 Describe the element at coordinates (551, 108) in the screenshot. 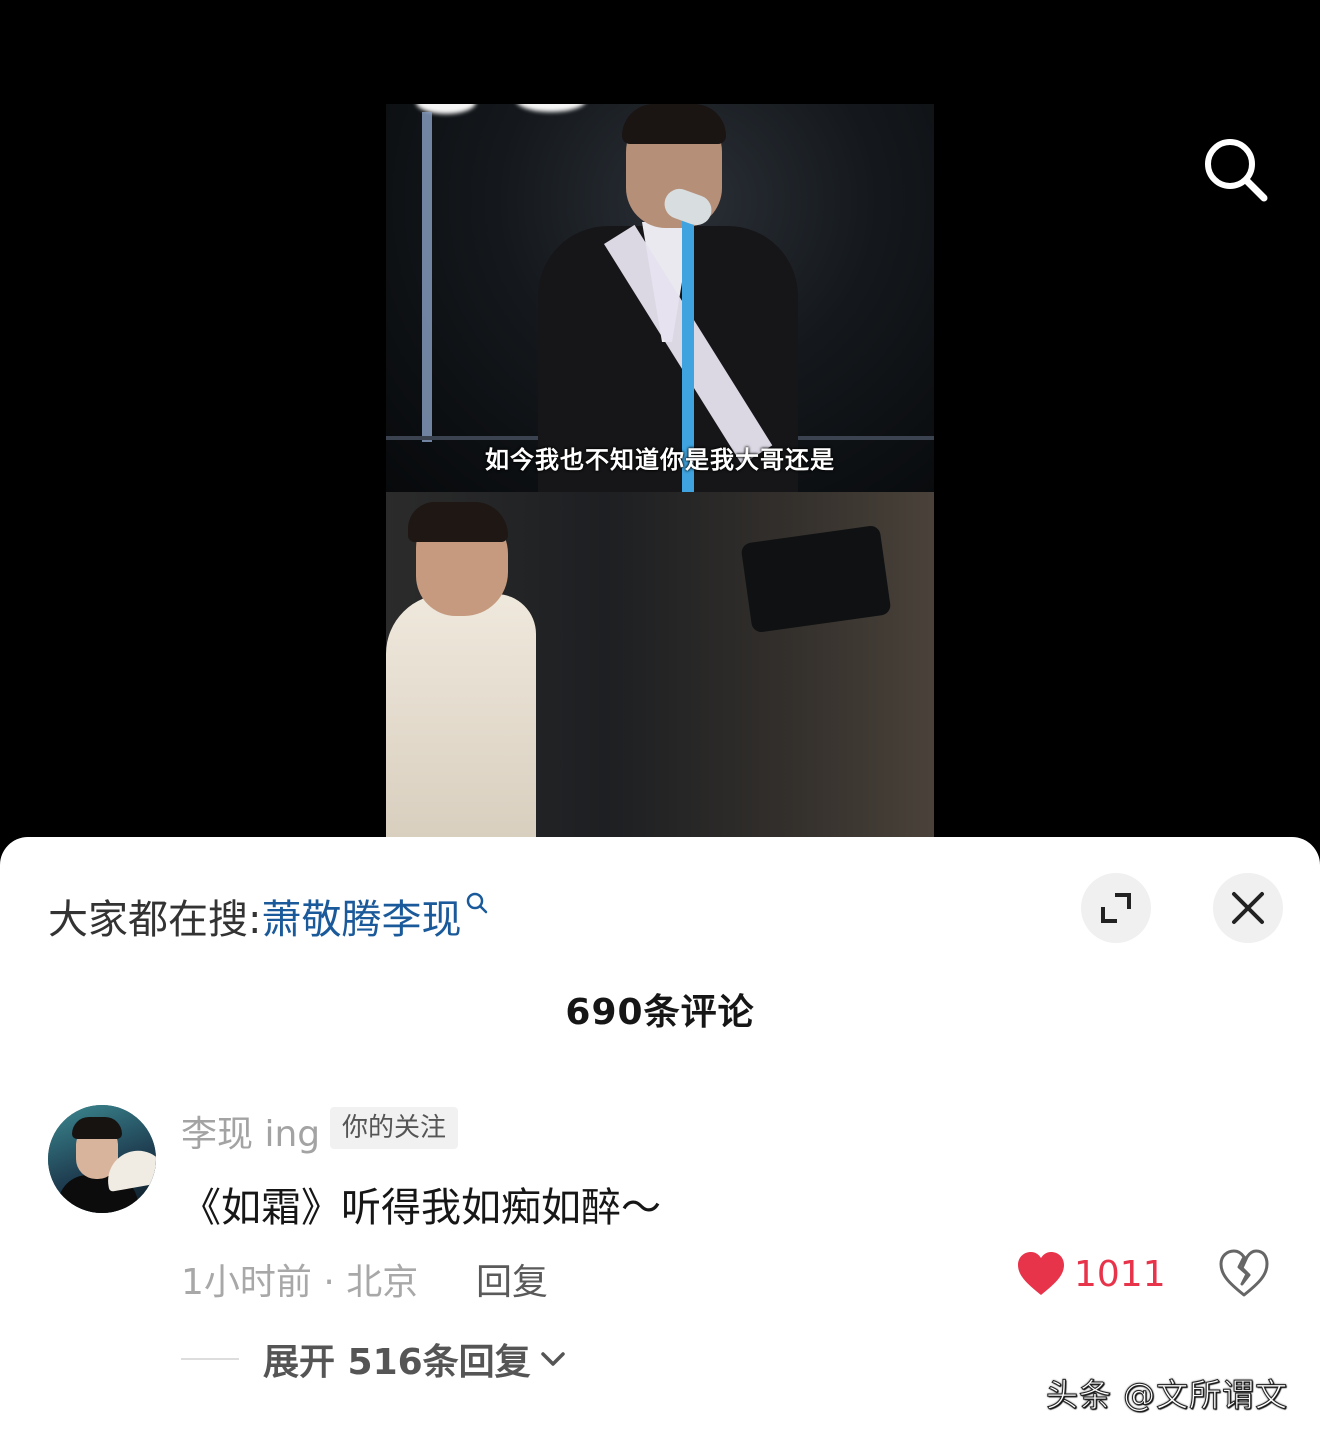

I see `stage-light` at that location.